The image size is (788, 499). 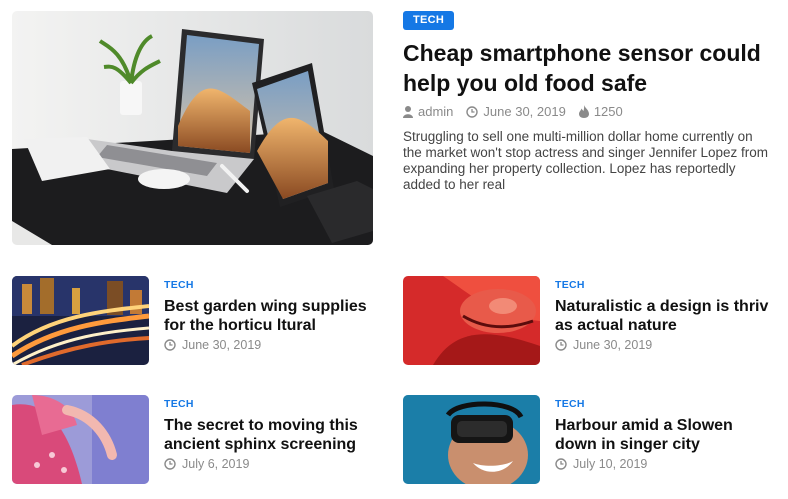 I want to click on post-date-text: July 6, 2019, so click(x=216, y=464).